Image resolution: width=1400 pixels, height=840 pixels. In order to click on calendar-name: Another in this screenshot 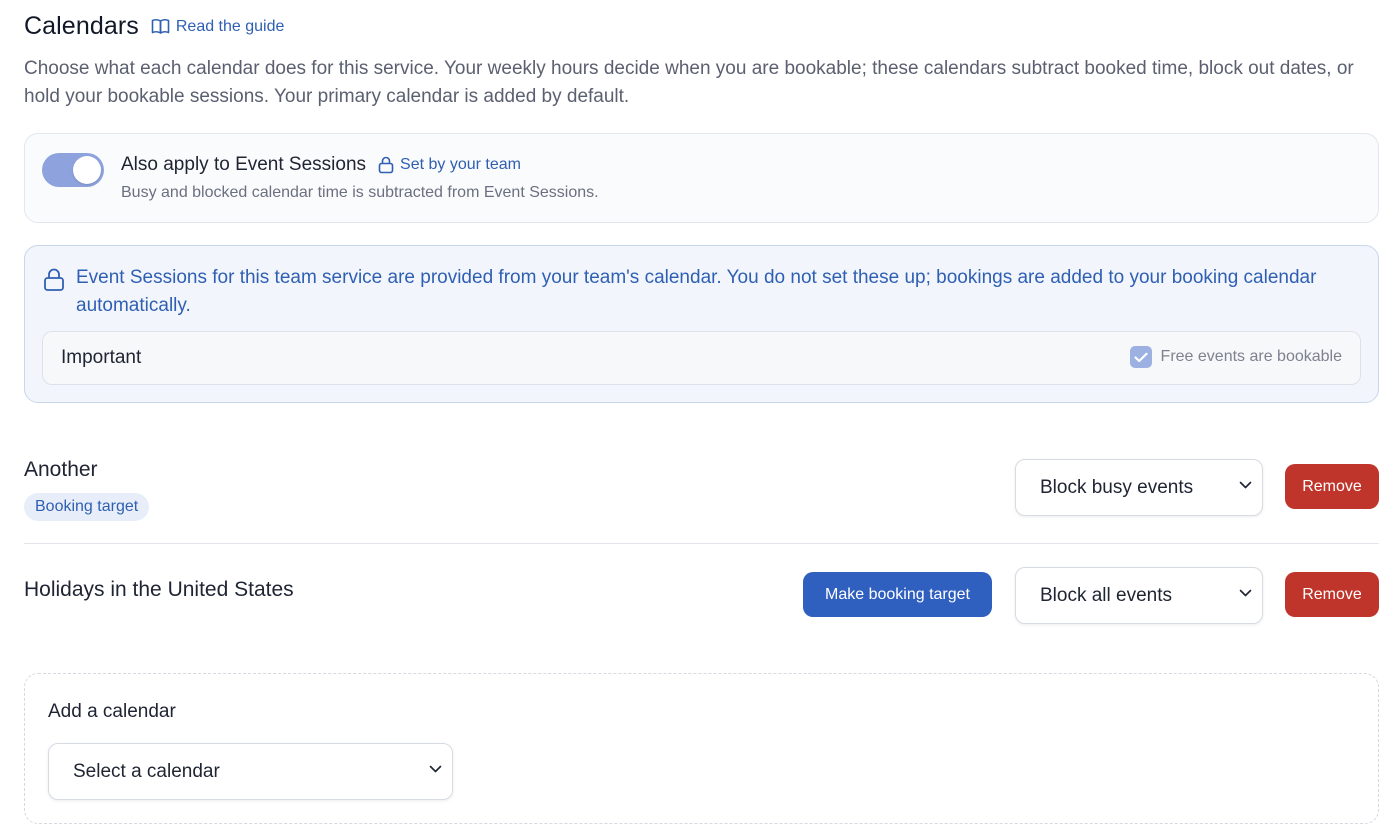, I will do `click(61, 469)`.